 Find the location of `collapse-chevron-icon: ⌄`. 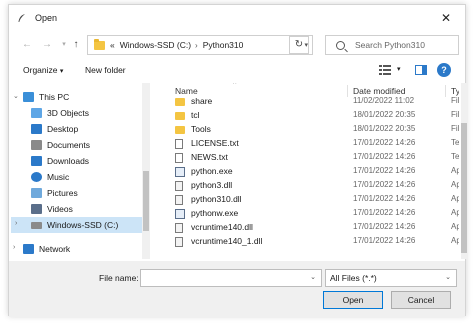

collapse-chevron-icon: ⌄ is located at coordinates (16, 96).